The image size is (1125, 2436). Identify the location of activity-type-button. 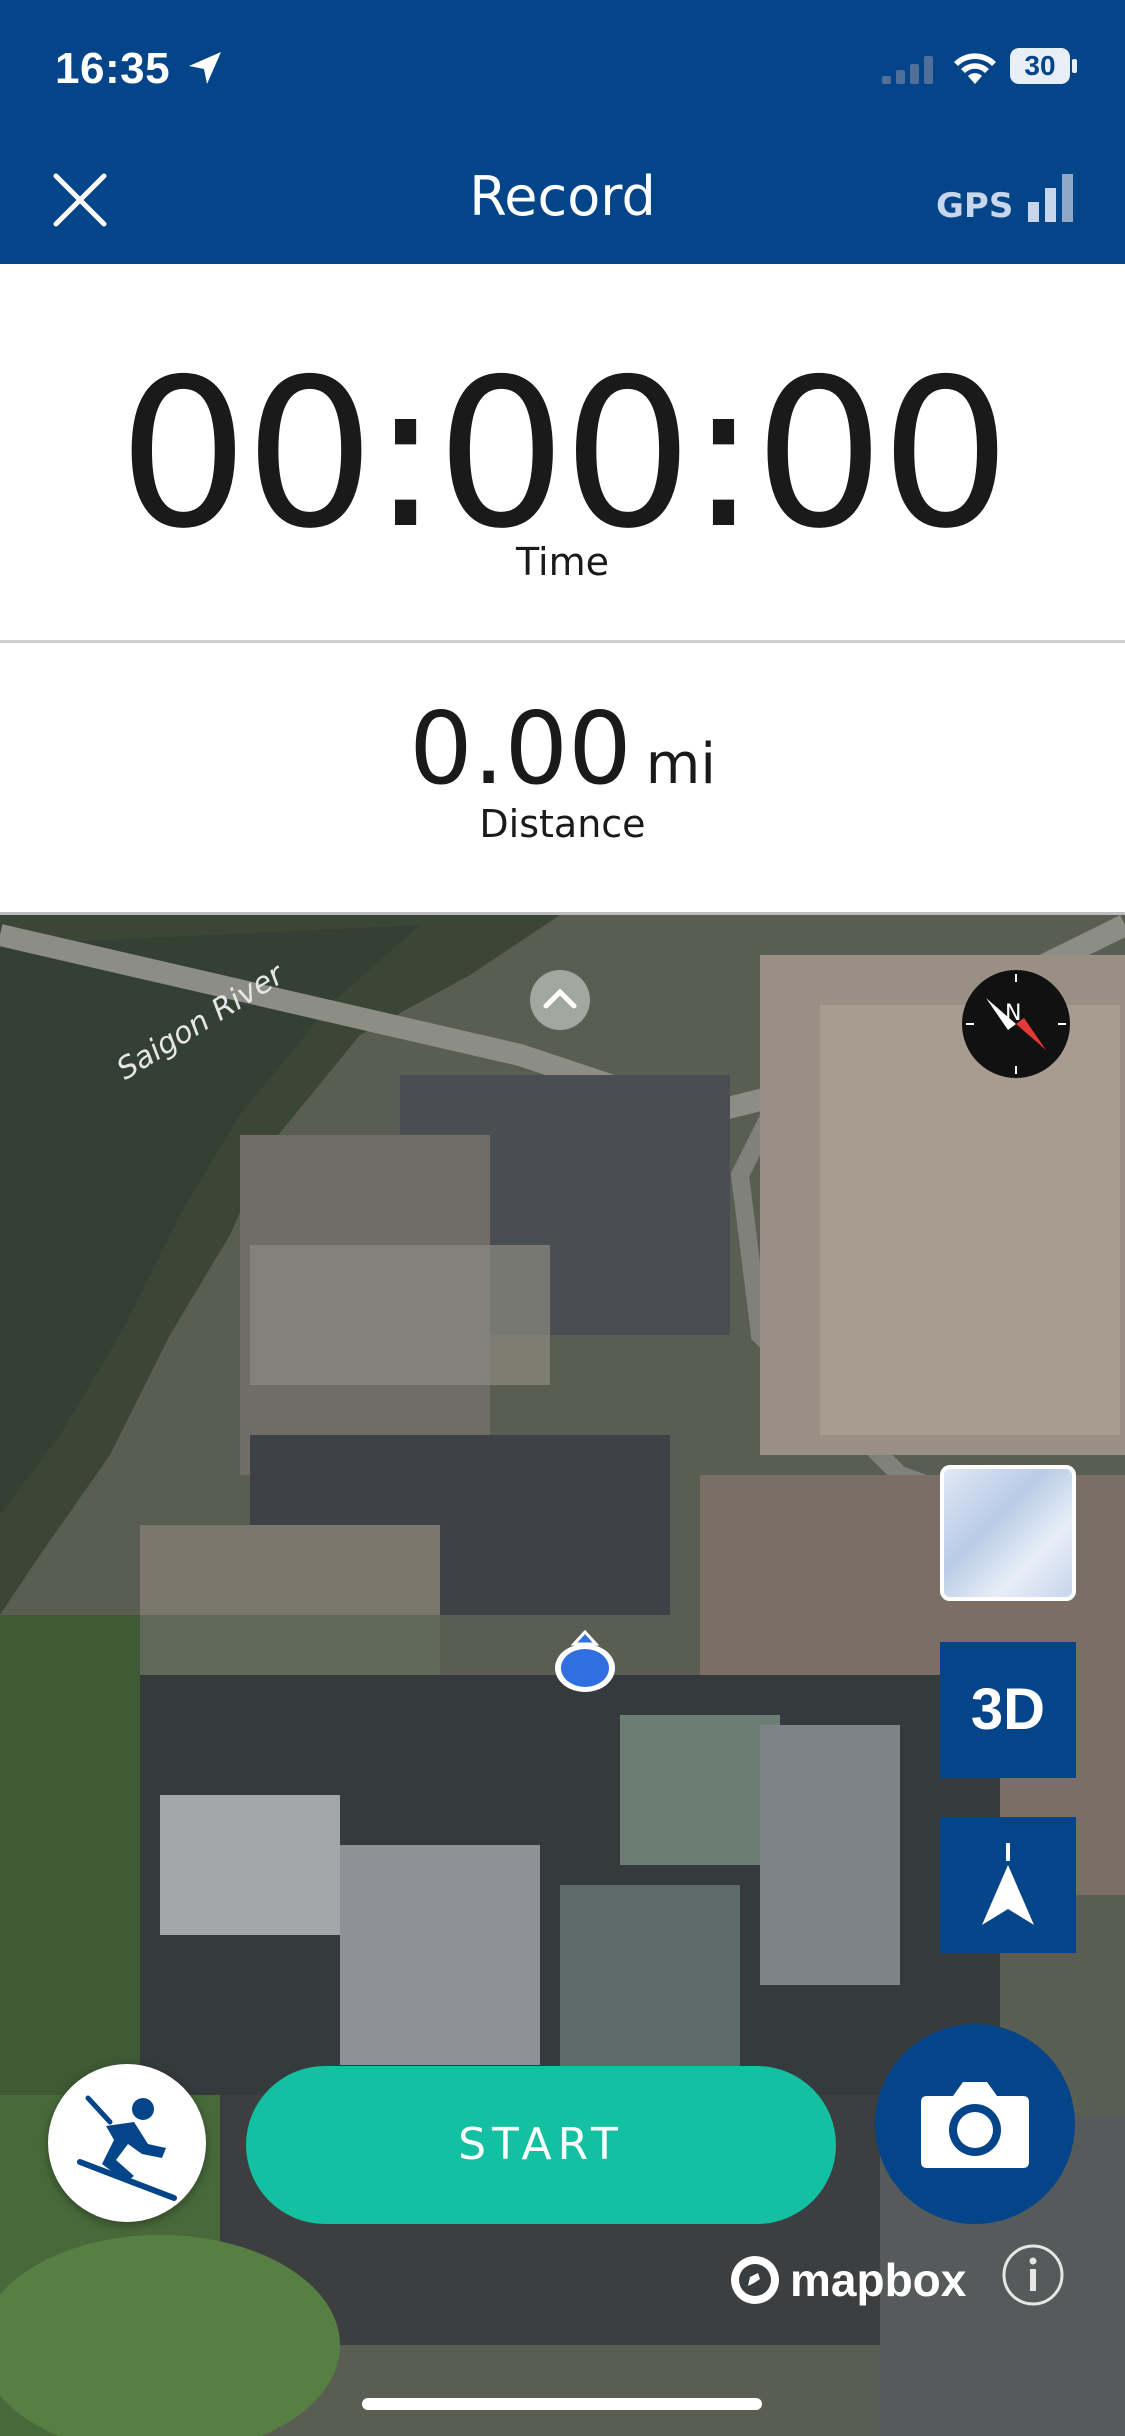
(127, 2143).